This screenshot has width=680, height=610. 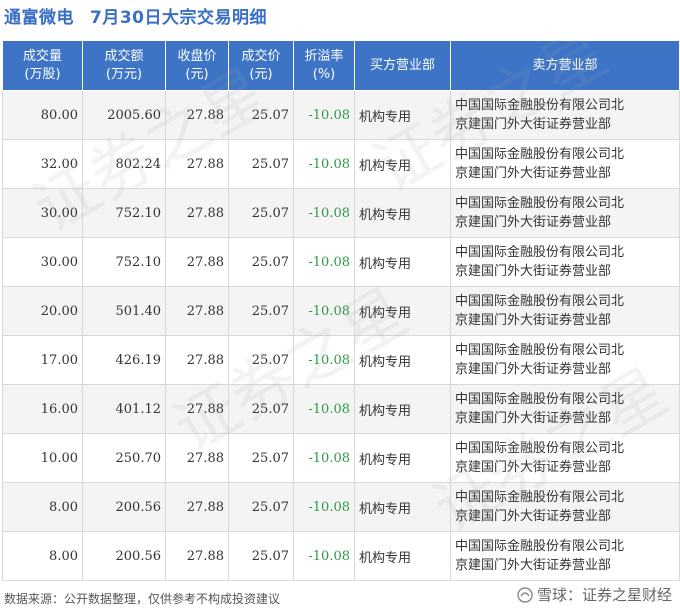 I want to click on page-title: 通富微电 7月30日大宗交易明细, so click(x=135, y=15).